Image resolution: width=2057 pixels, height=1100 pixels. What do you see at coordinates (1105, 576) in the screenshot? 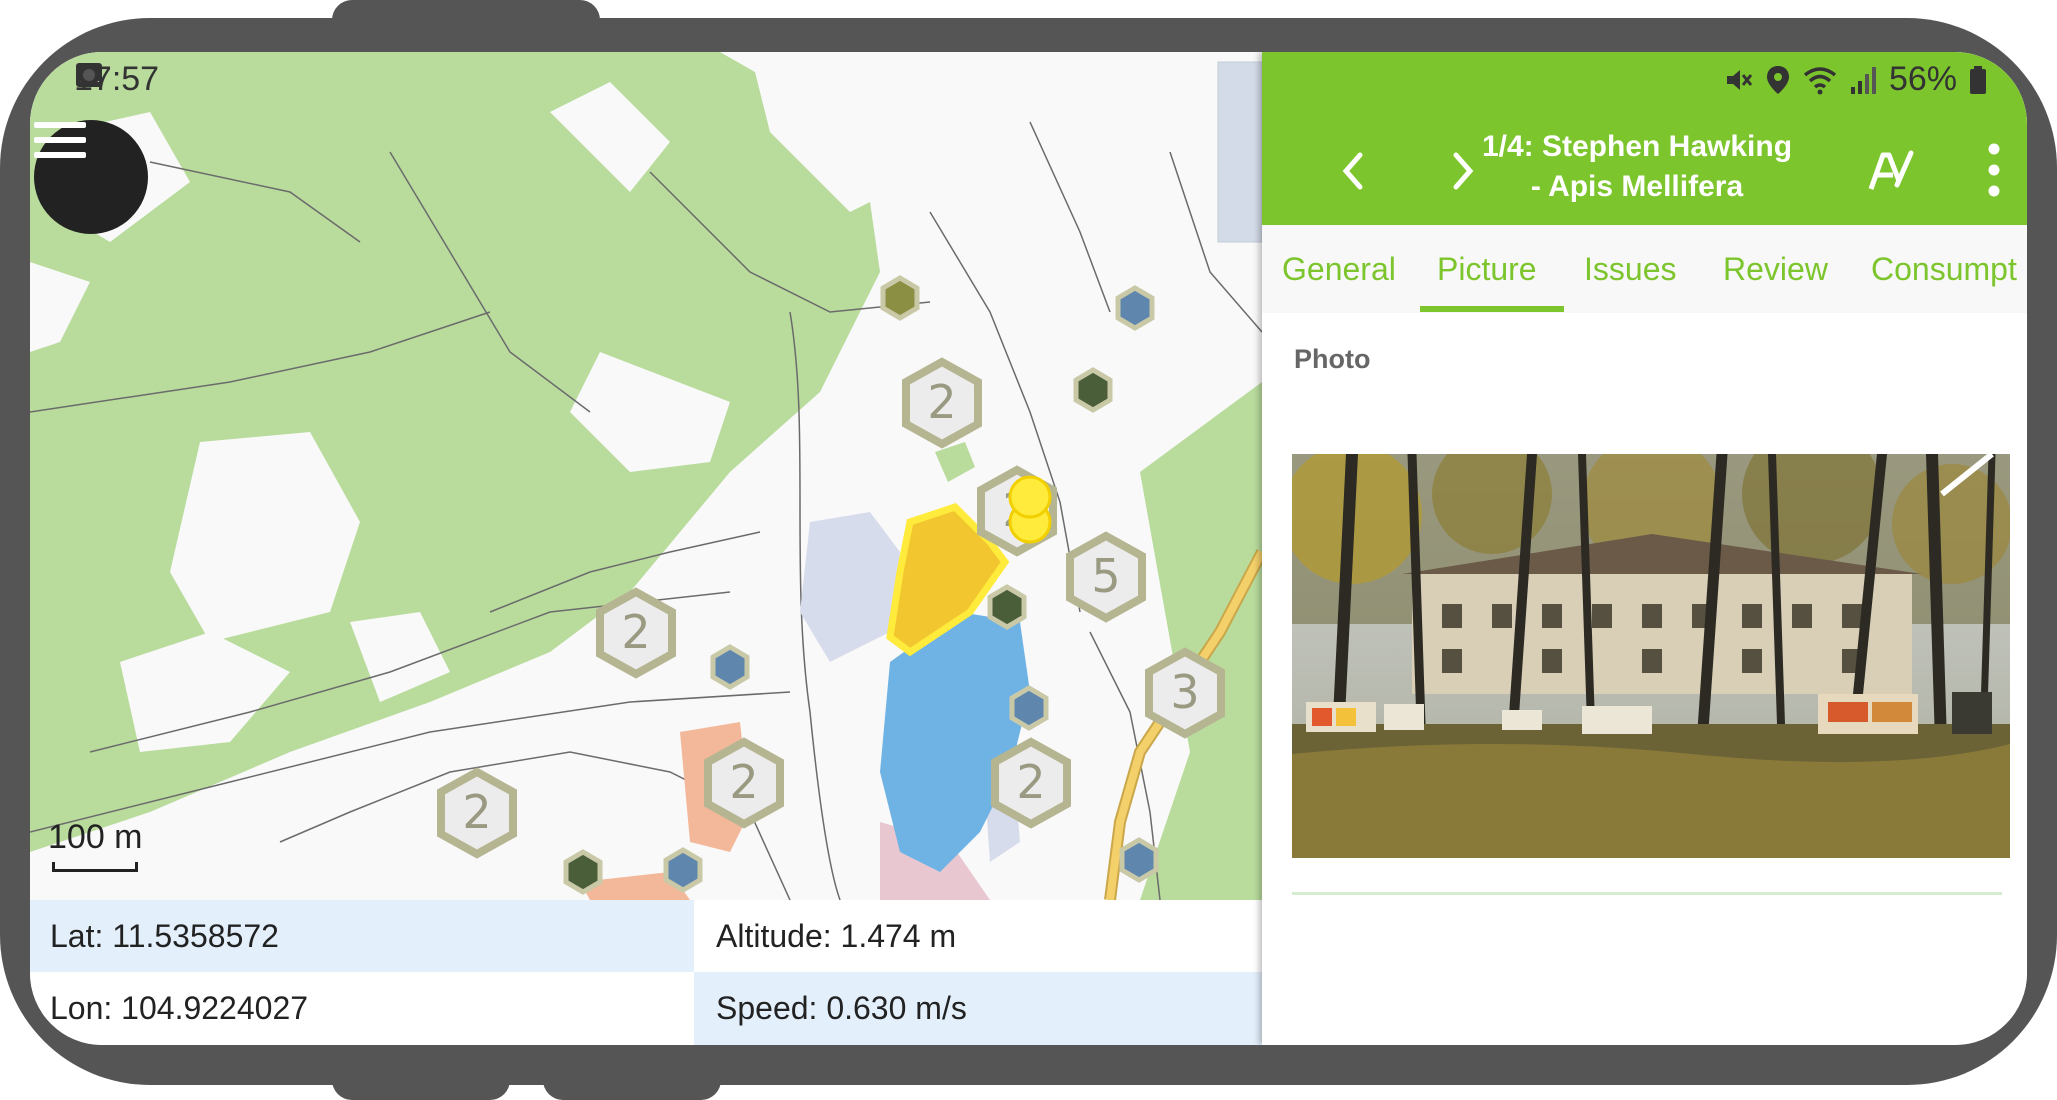
I see `cluster-count: 5` at bounding box center [1105, 576].